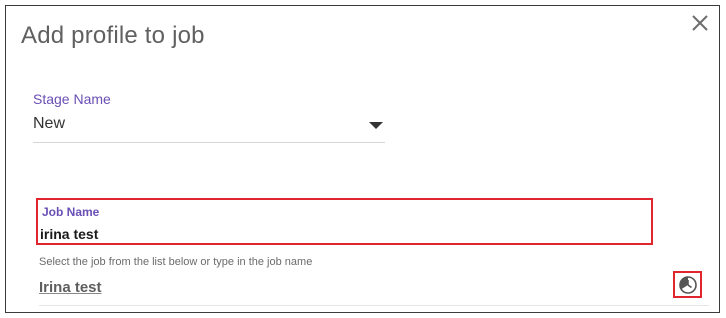 The width and height of the screenshot is (726, 318). Describe the element at coordinates (71, 212) in the screenshot. I see `job-name-label: Job Name` at that location.